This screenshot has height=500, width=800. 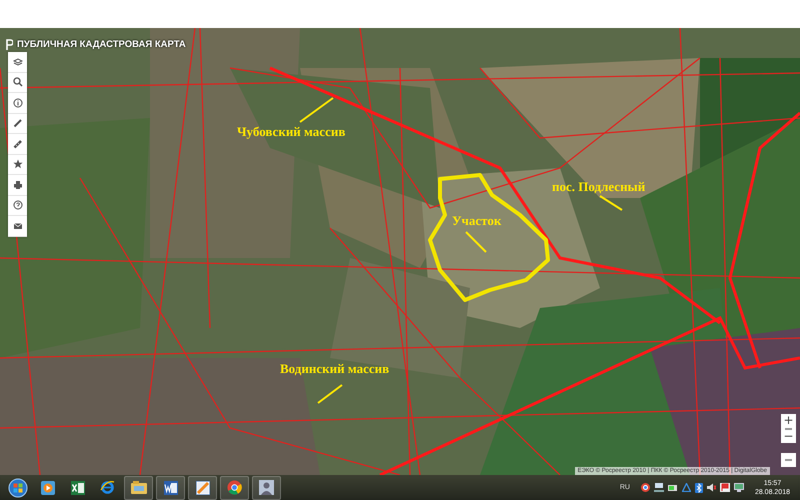 What do you see at coordinates (291, 132) in the screenshot?
I see `map-label: Чубовский массив` at bounding box center [291, 132].